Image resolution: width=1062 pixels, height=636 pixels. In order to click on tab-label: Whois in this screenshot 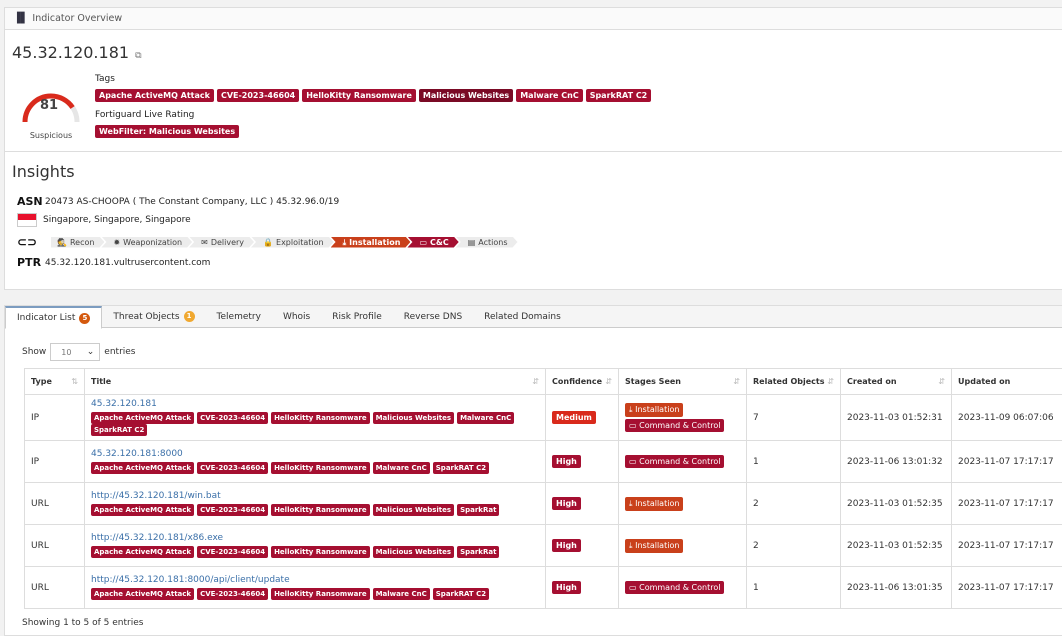, I will do `click(296, 316)`.